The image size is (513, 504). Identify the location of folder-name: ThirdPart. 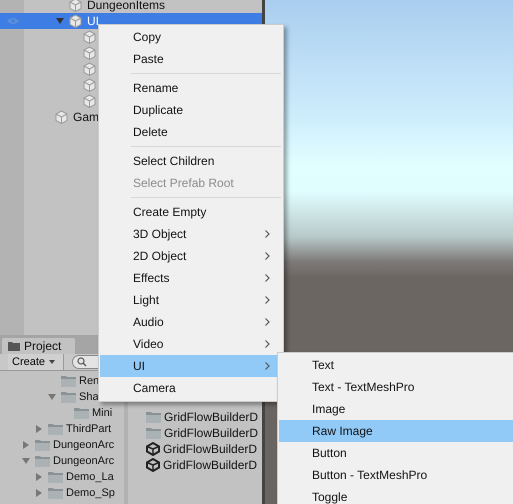
(89, 429).